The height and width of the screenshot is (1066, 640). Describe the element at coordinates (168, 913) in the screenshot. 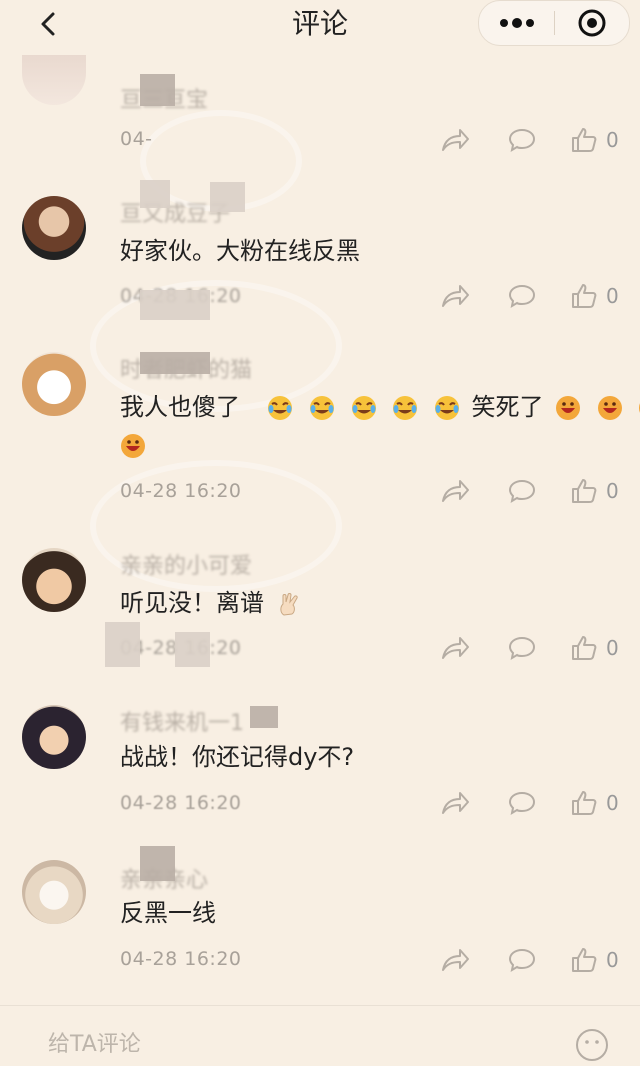

I see `comment-text: 反黑一线` at that location.